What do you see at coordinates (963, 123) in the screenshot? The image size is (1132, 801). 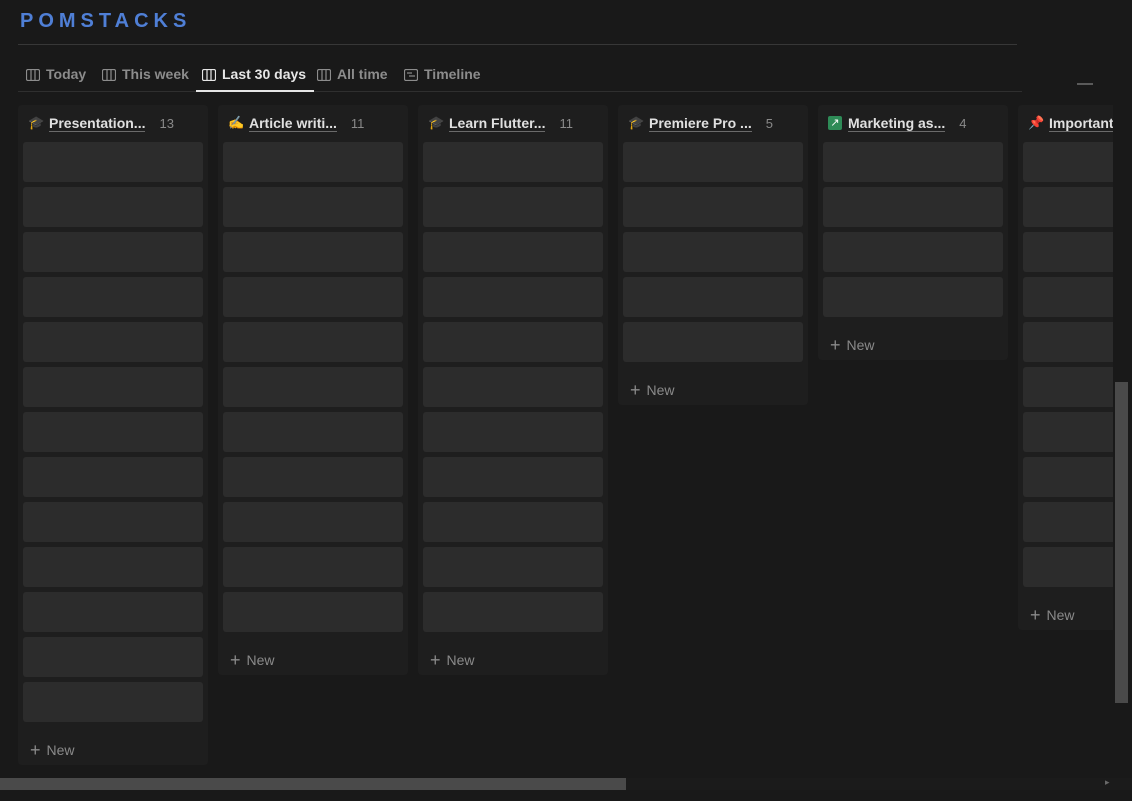 I see `column-count: 4` at bounding box center [963, 123].